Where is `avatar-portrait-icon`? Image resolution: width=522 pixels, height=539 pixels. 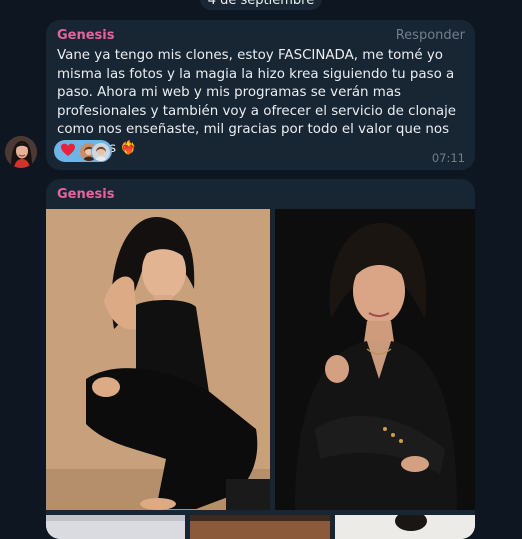 avatar-portrait-icon is located at coordinates (21, 152).